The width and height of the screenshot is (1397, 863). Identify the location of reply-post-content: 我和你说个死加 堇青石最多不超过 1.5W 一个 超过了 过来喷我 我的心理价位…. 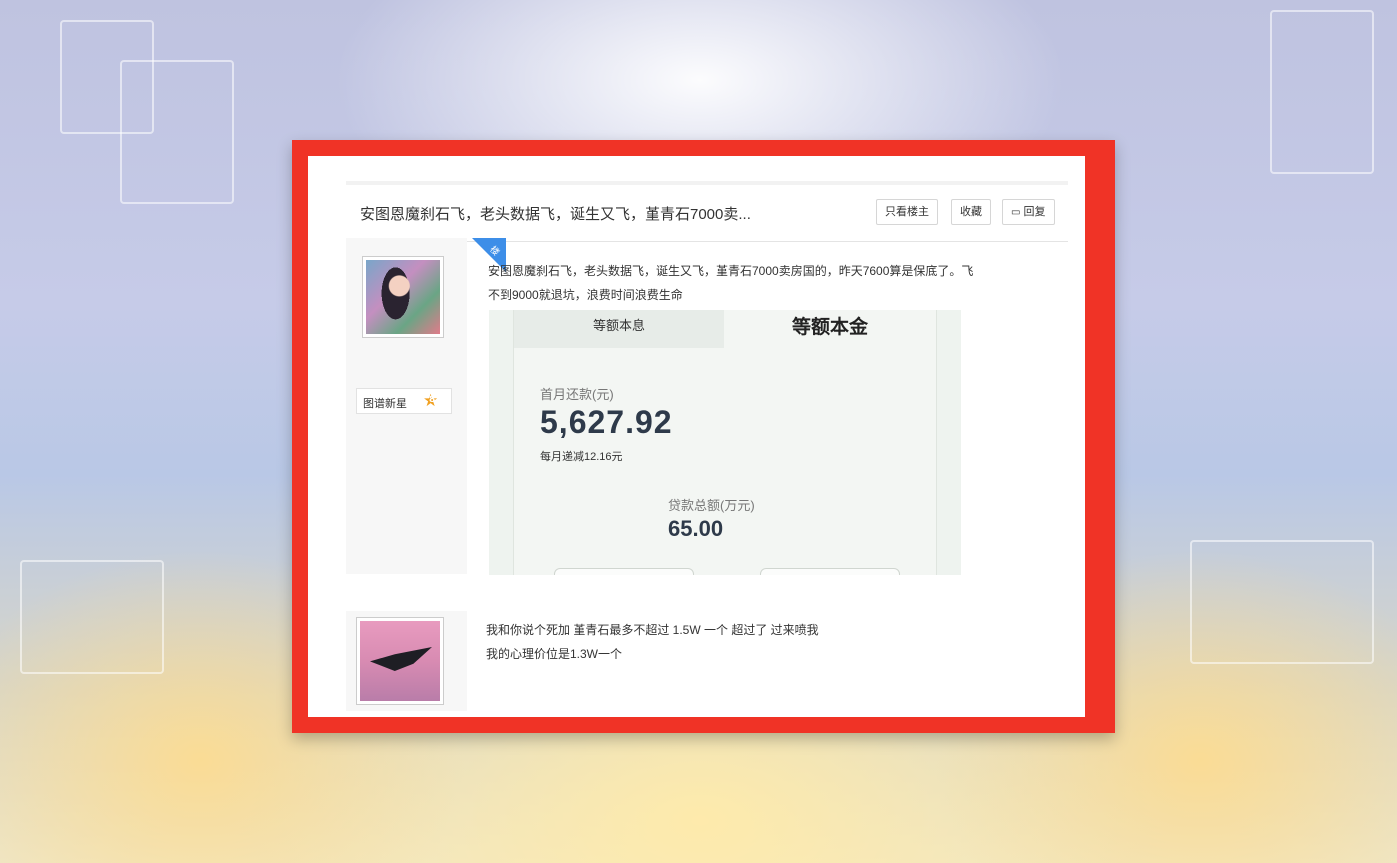
(766, 642).